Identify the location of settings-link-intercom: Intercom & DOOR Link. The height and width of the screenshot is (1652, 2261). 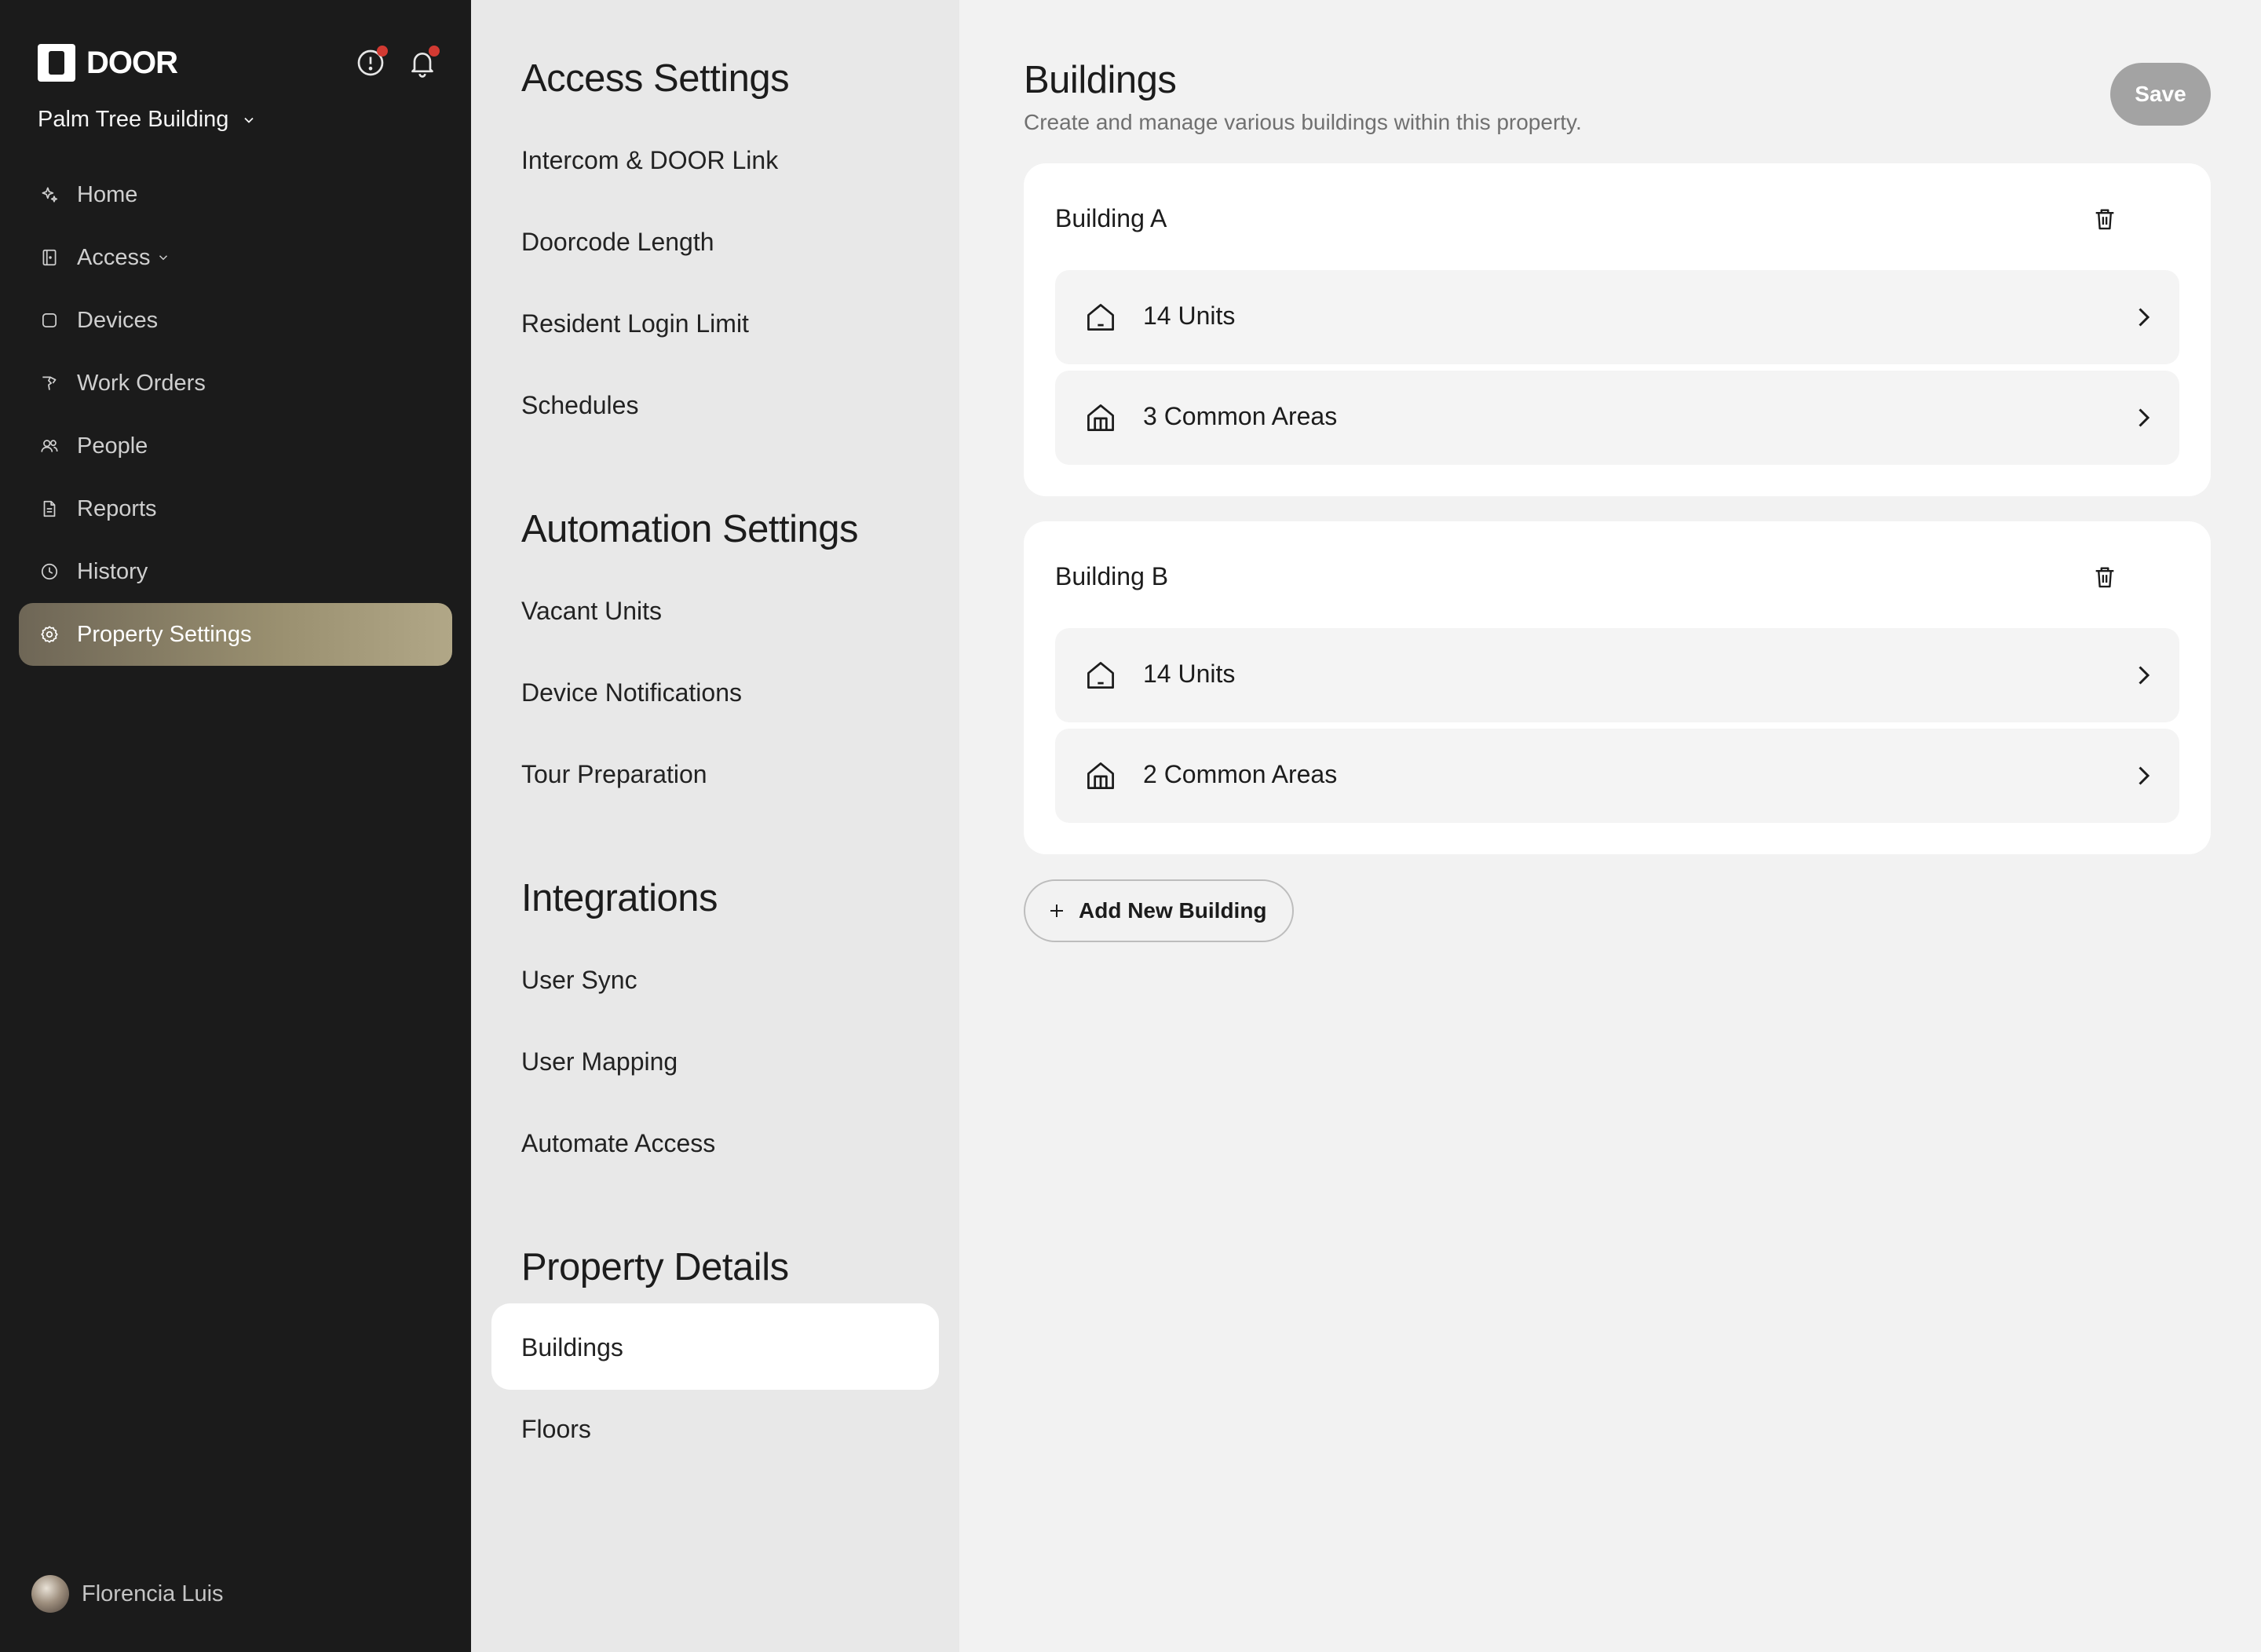
(649, 160).